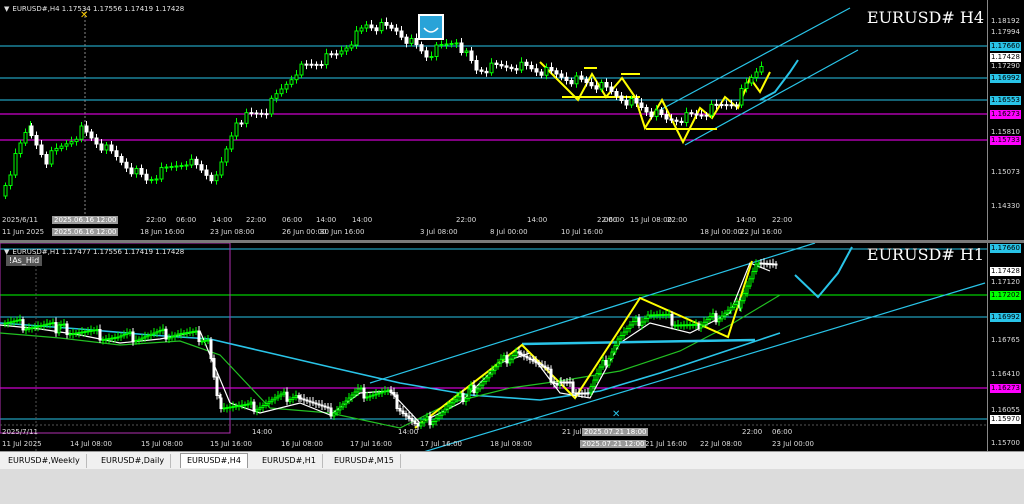 The width and height of the screenshot is (1024, 504). Describe the element at coordinates (342, 232) in the screenshot. I see `time-label: 30 Jun 16:00` at that location.